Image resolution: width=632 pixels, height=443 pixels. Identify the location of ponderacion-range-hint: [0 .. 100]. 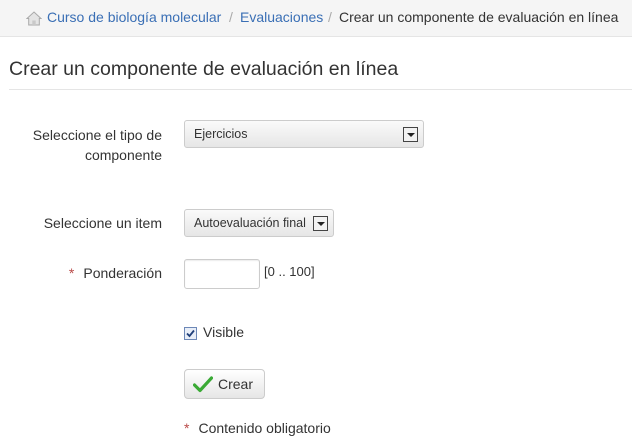
(289, 271).